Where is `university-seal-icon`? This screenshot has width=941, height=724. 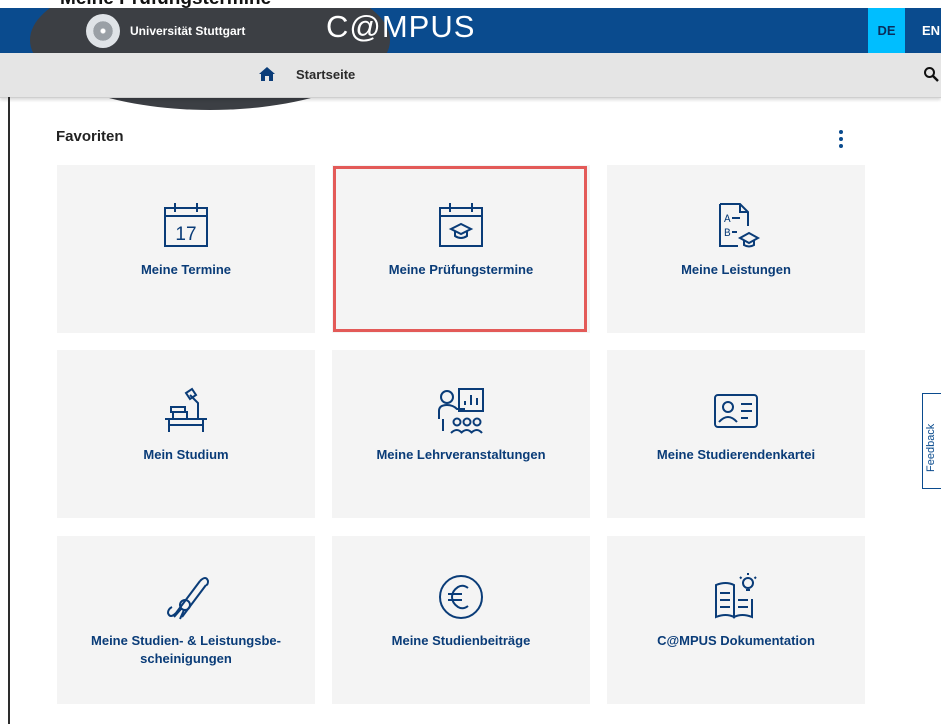 university-seal-icon is located at coordinates (103, 30).